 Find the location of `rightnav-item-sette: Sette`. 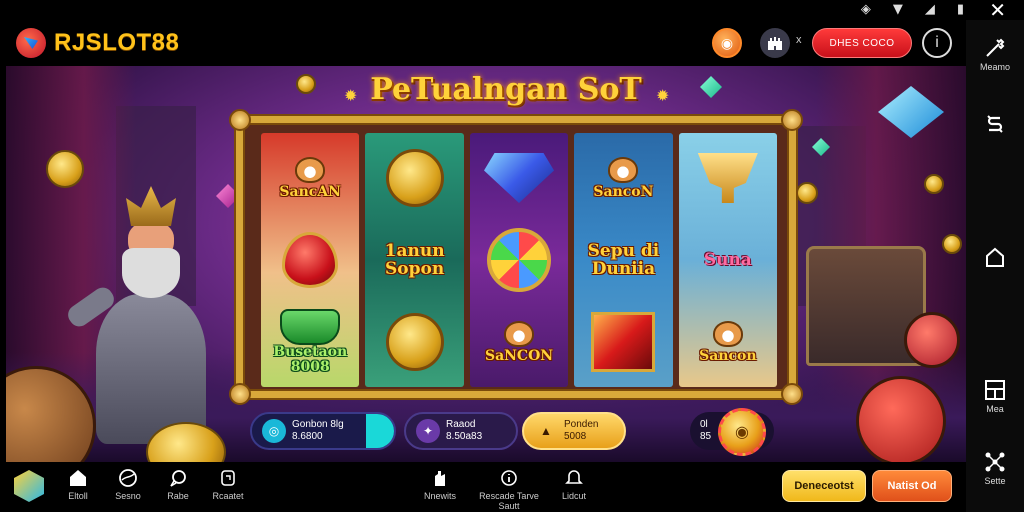

rightnav-item-sette: Sette is located at coordinates (995, 468).